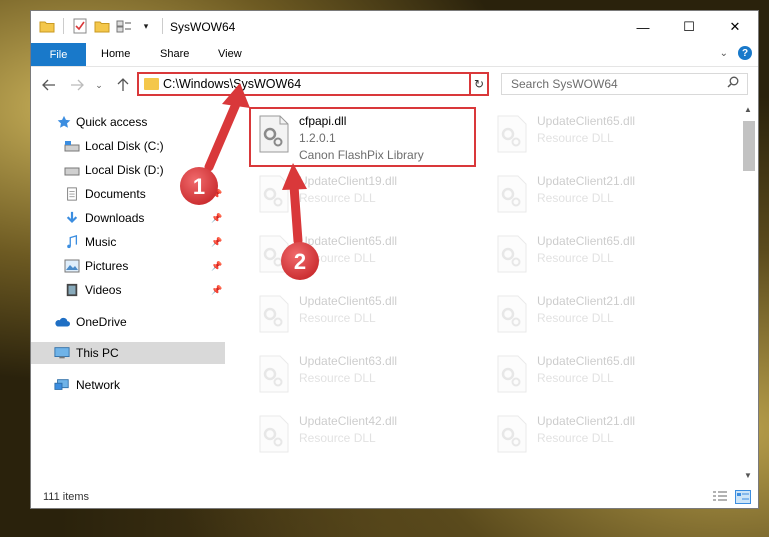 The height and width of the screenshot is (537, 769). What do you see at coordinates (199, 186) in the screenshot?
I see `annotation-label-1: 1` at bounding box center [199, 186].